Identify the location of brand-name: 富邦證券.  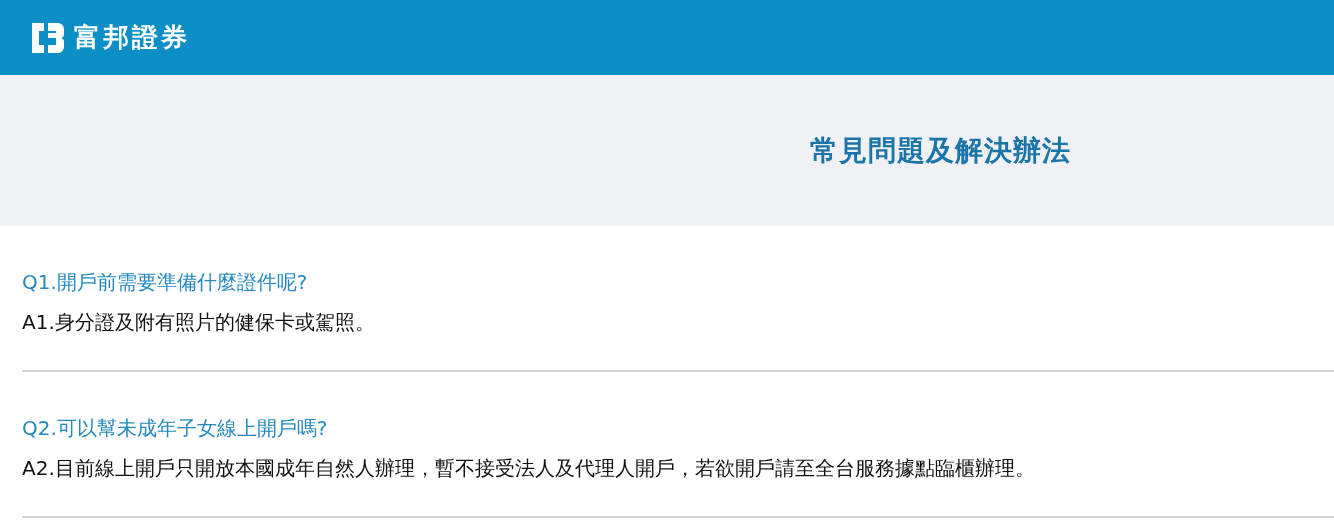
(132, 37).